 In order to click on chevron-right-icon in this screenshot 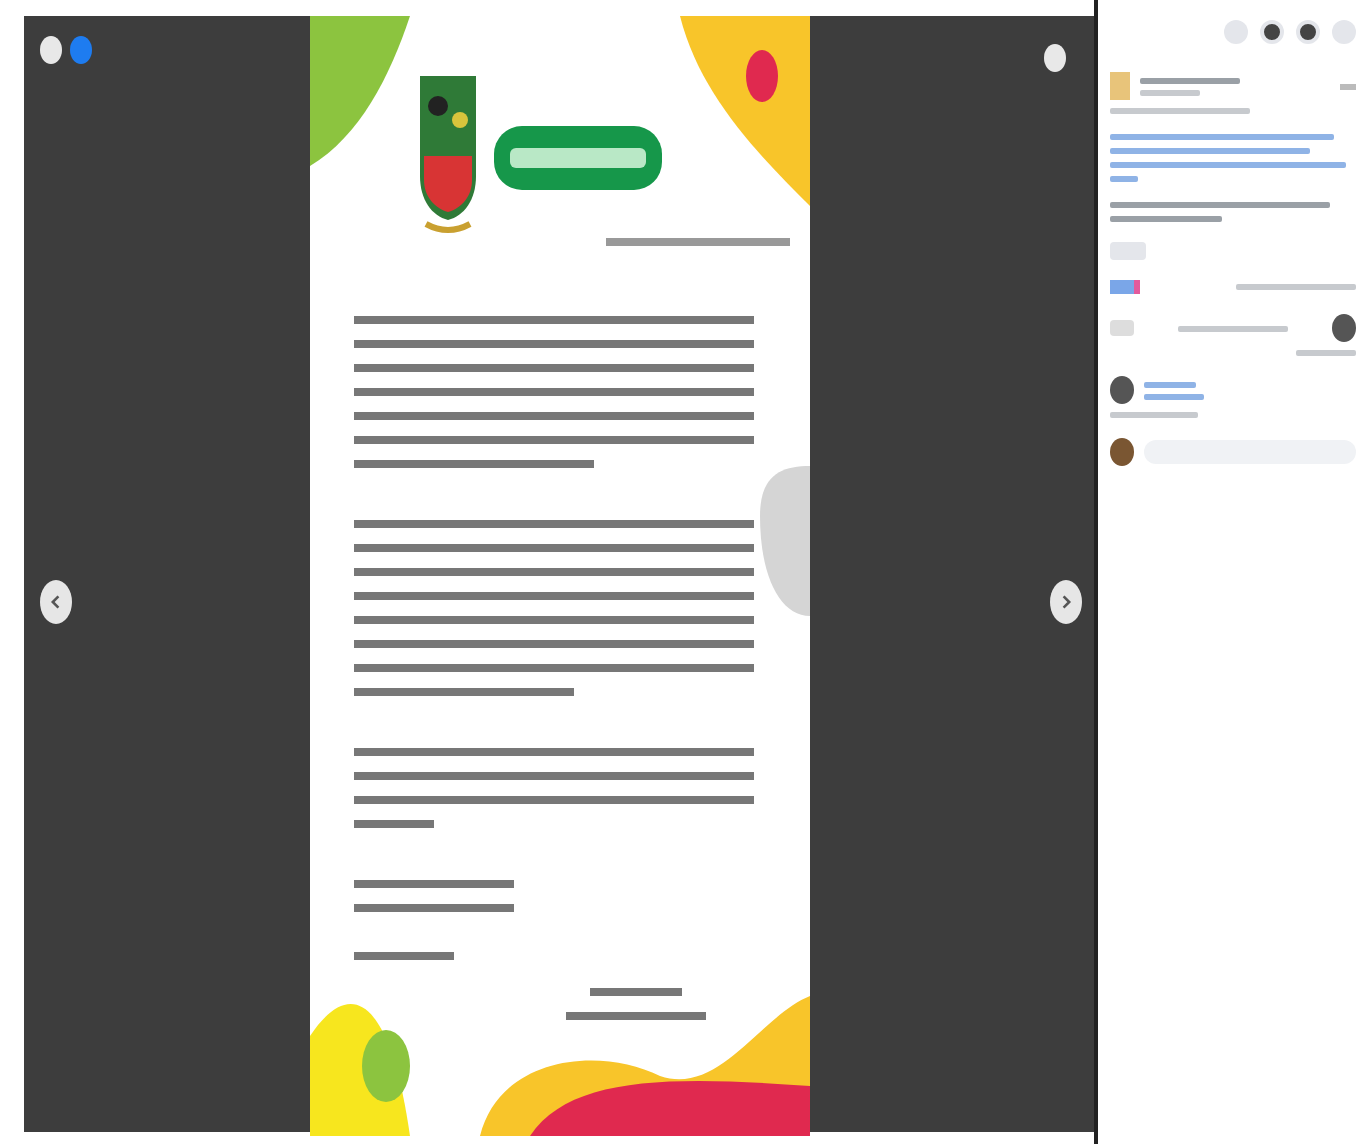, I will do `click(1066, 602)`.